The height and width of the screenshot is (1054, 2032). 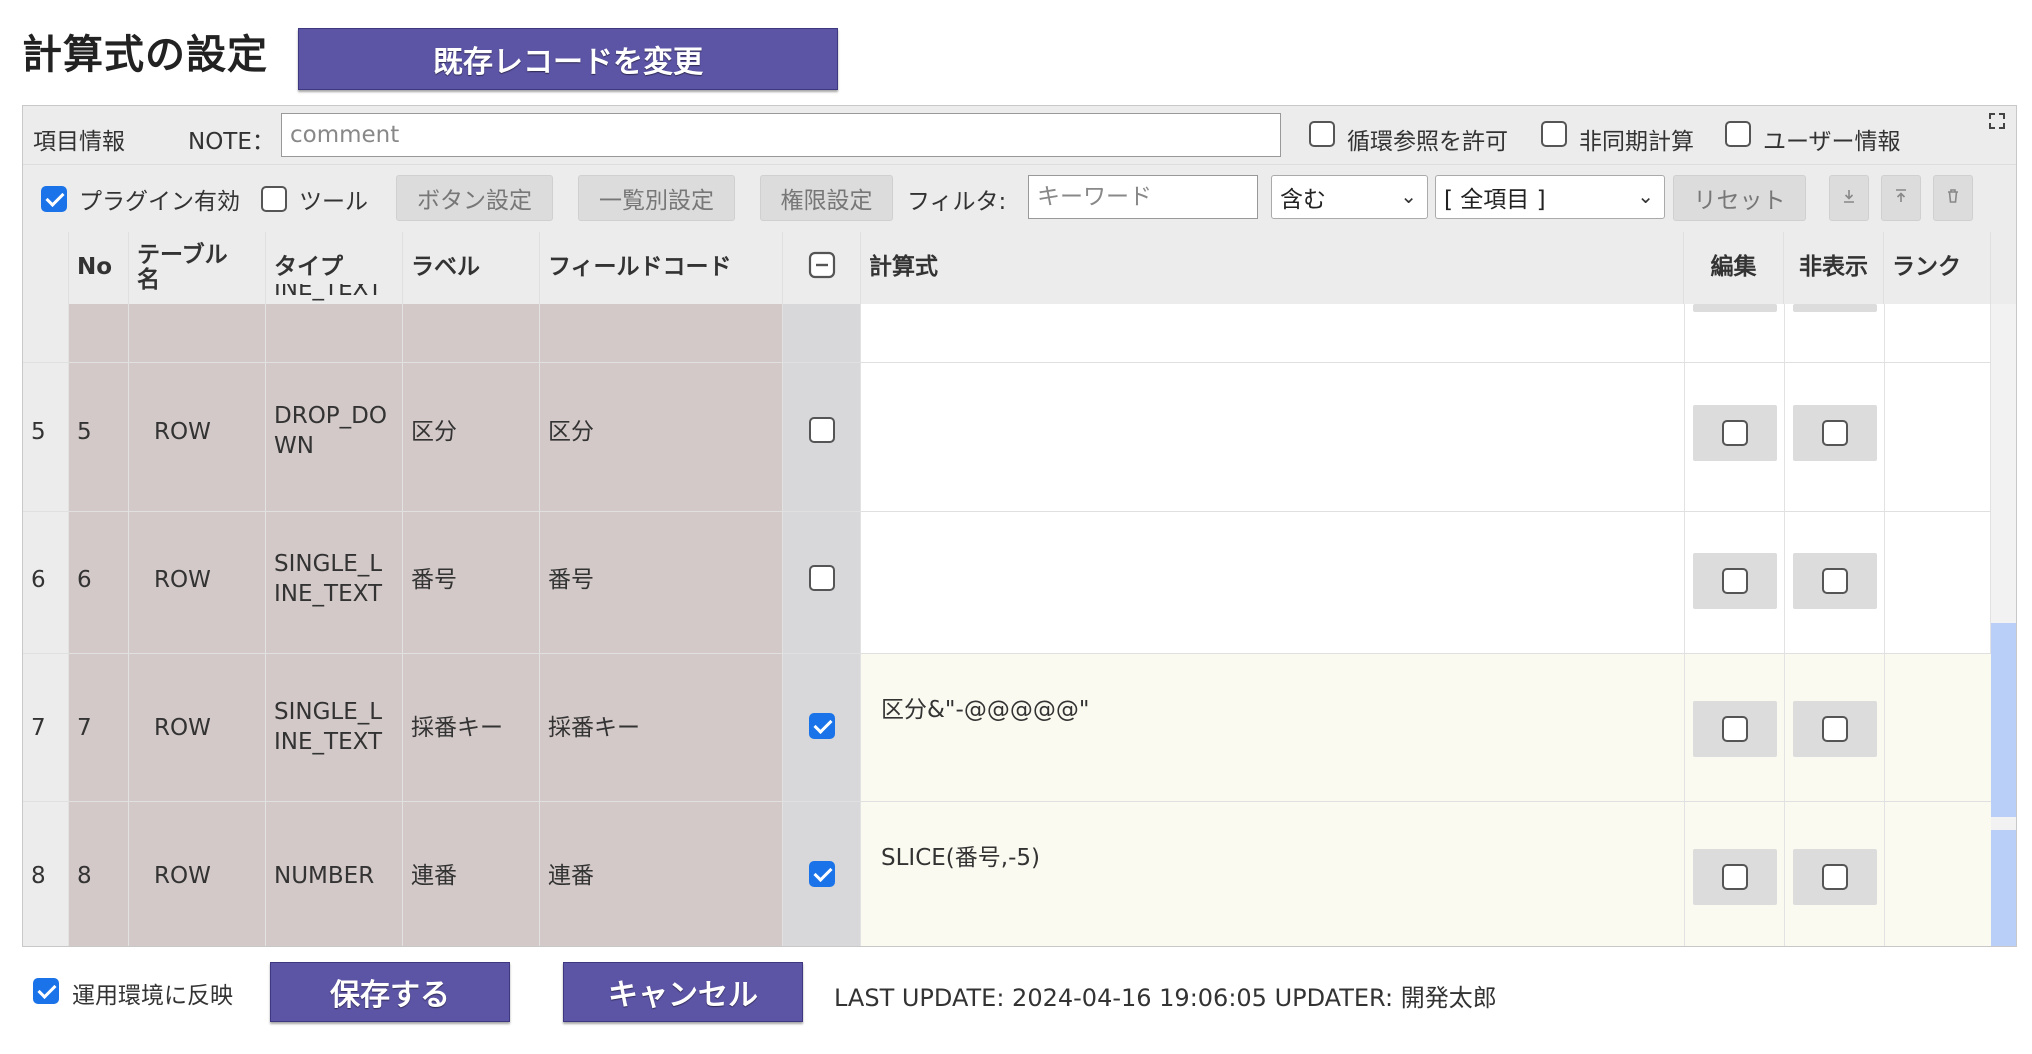 I want to click on chevron-down-icon: ⌄, so click(x=1408, y=196).